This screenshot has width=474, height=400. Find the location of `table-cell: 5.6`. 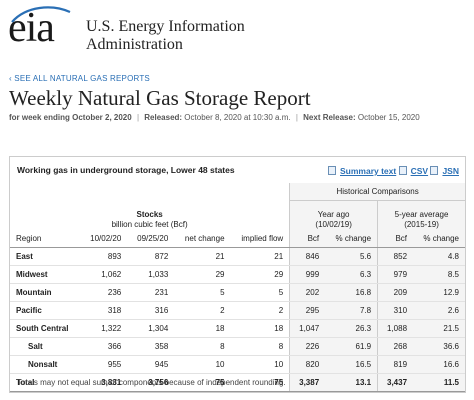

table-cell: 5.6 is located at coordinates (351, 256).